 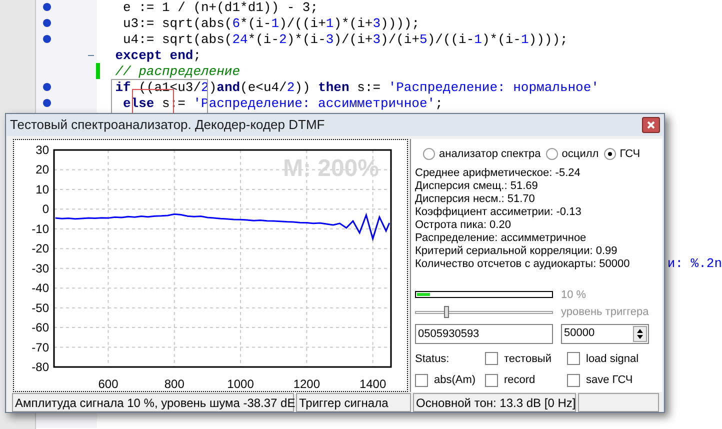 What do you see at coordinates (694, 263) in the screenshot?
I see `code-fragment: и: %.2n` at bounding box center [694, 263].